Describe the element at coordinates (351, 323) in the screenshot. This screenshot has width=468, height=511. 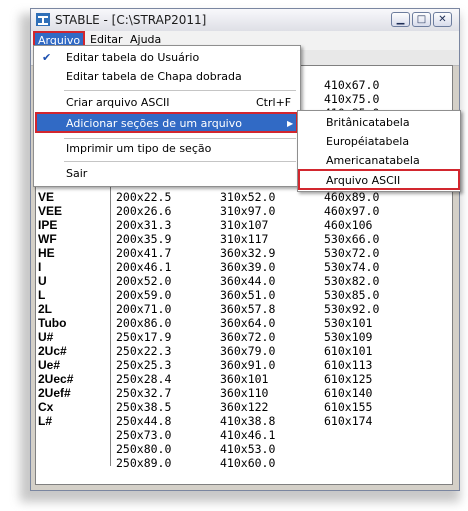
I see `size-cell: 530x101` at that location.